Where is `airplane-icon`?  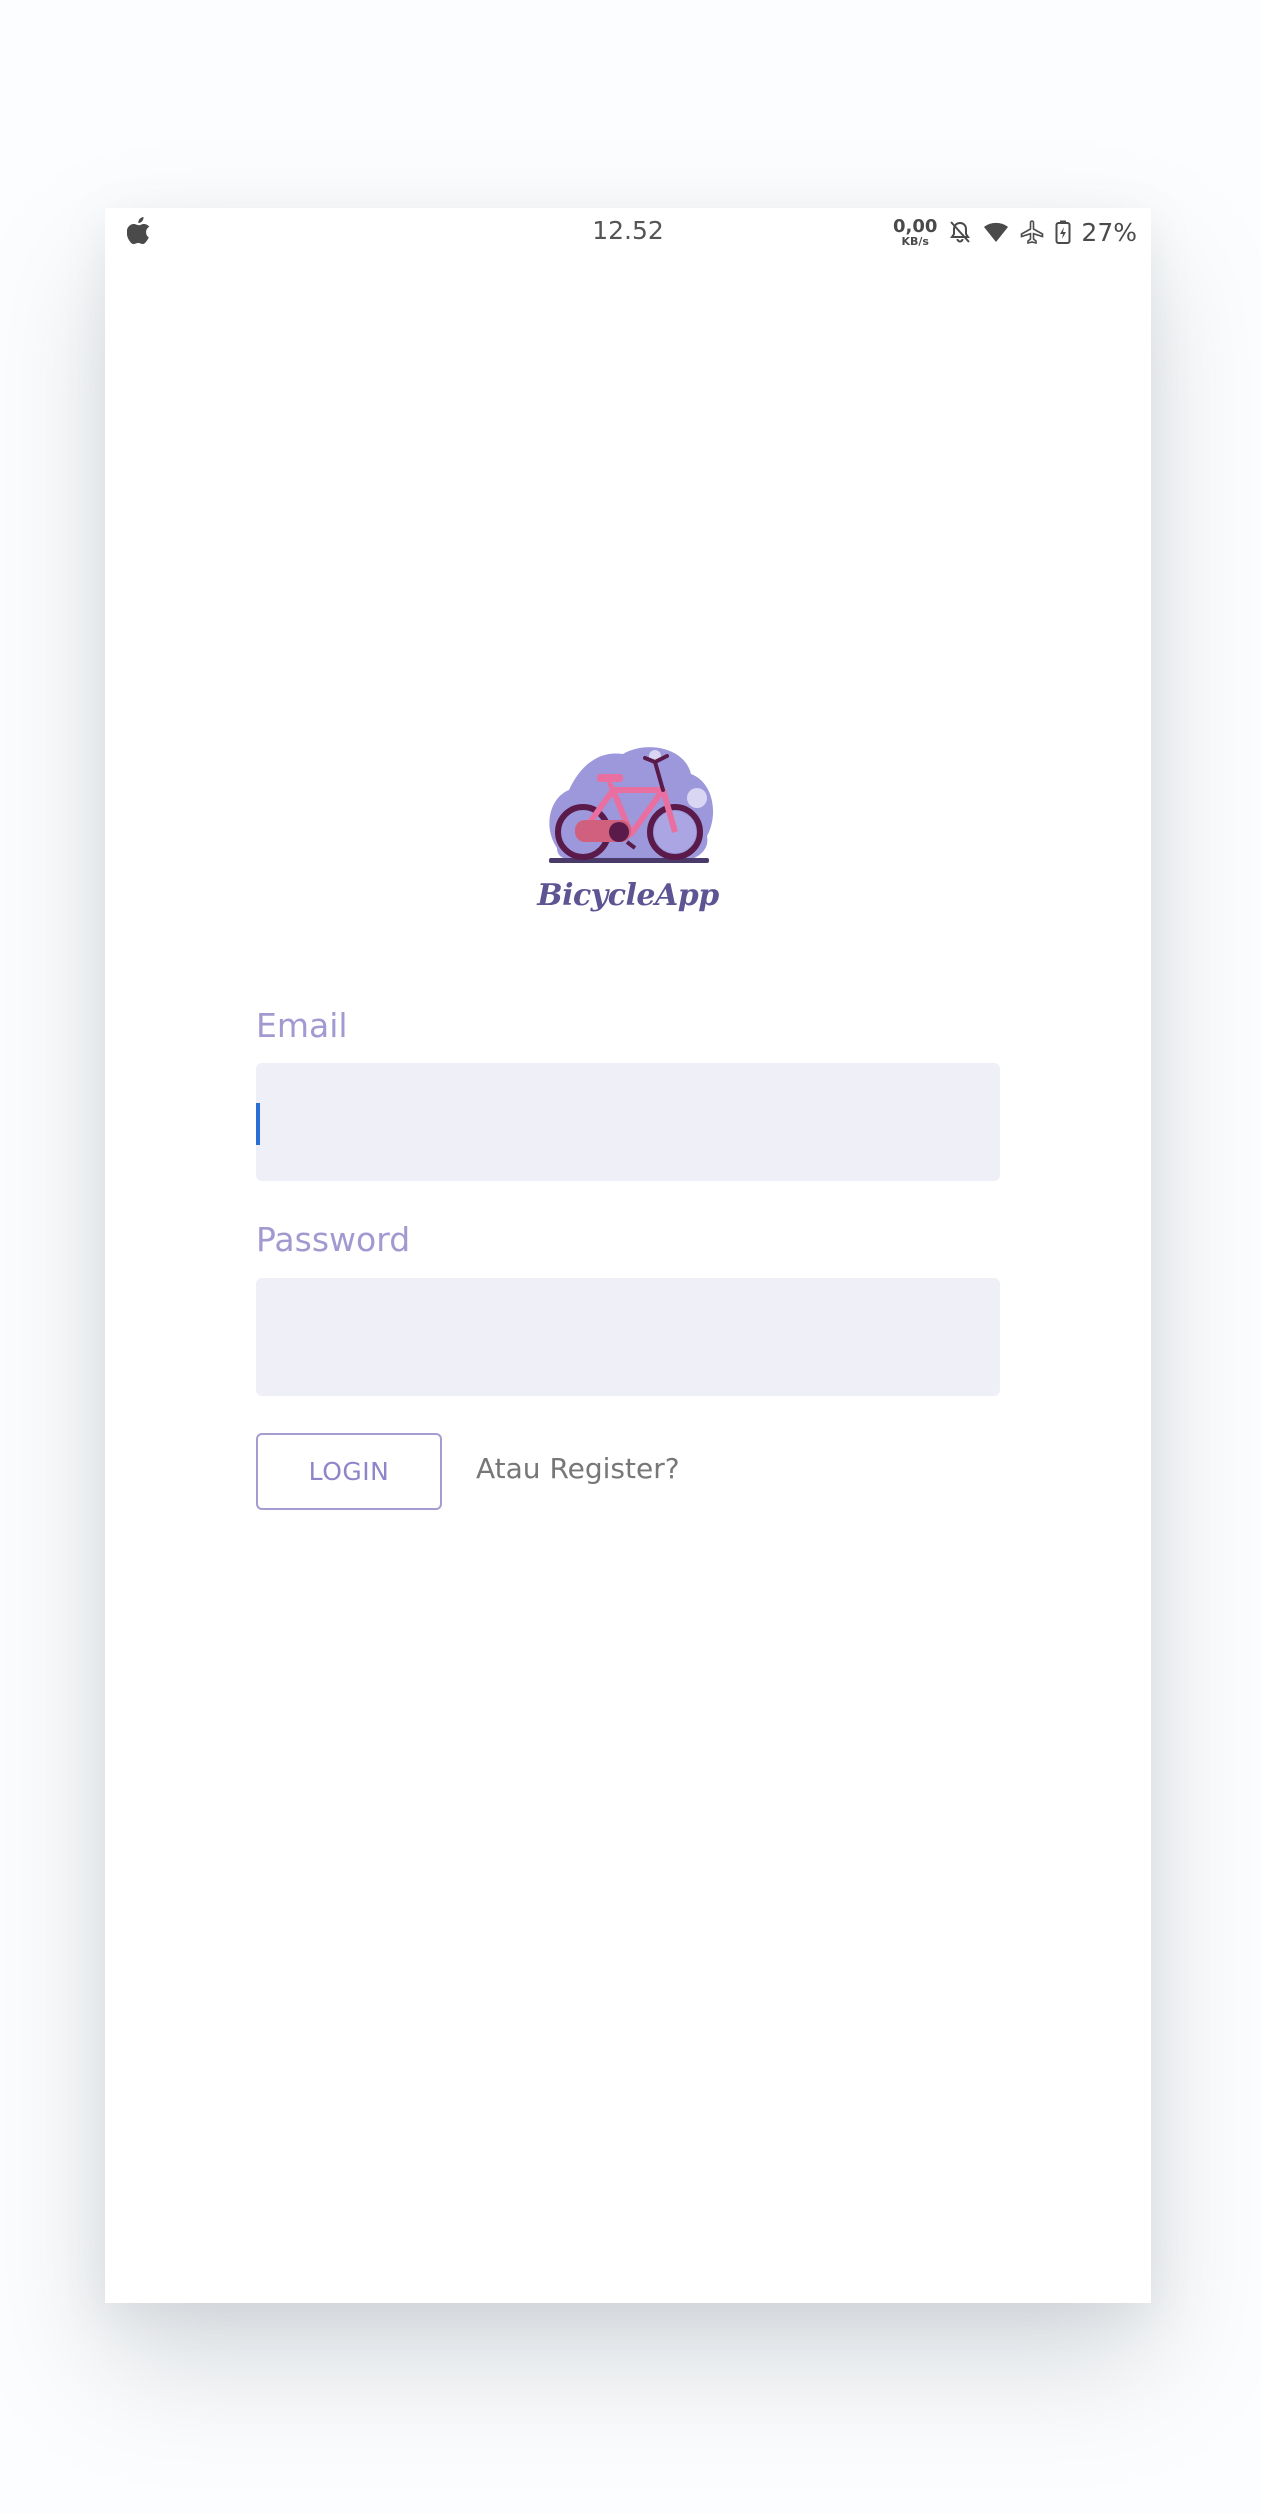
airplane-icon is located at coordinates (1032, 232).